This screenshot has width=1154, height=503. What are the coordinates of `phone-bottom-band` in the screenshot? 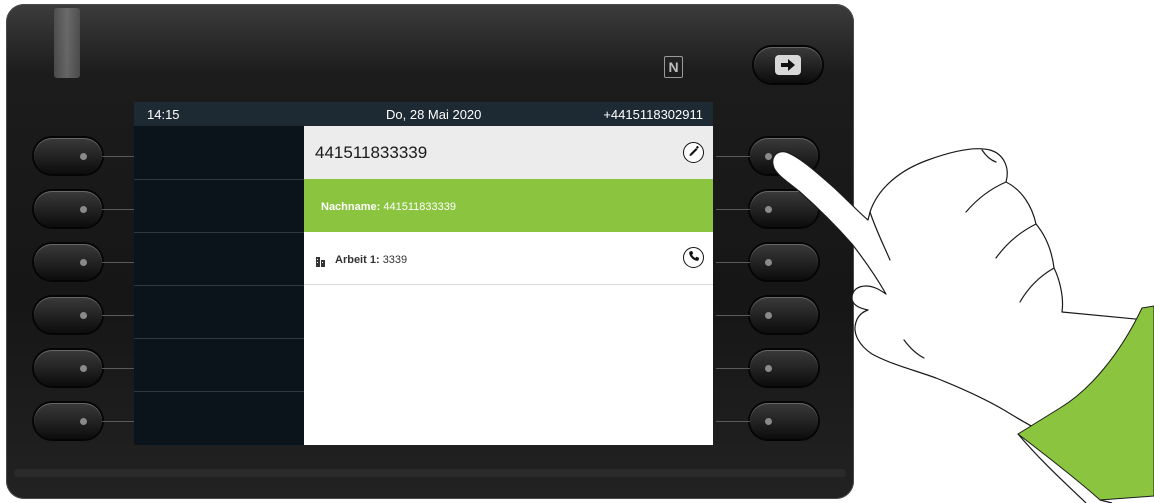 It's located at (430, 473).